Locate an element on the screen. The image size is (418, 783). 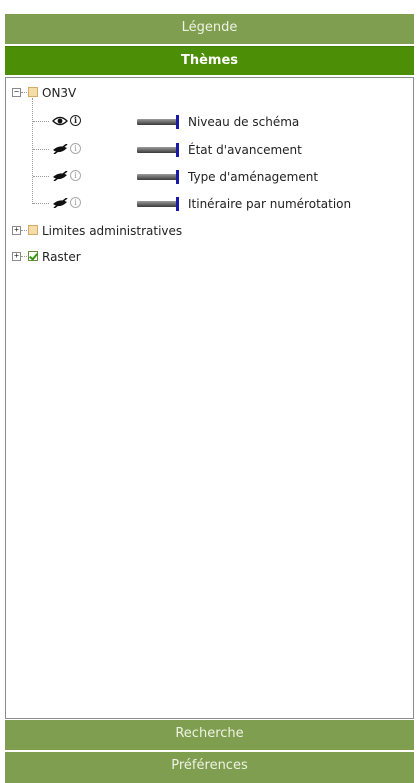
eye-icon is located at coordinates (60, 121).